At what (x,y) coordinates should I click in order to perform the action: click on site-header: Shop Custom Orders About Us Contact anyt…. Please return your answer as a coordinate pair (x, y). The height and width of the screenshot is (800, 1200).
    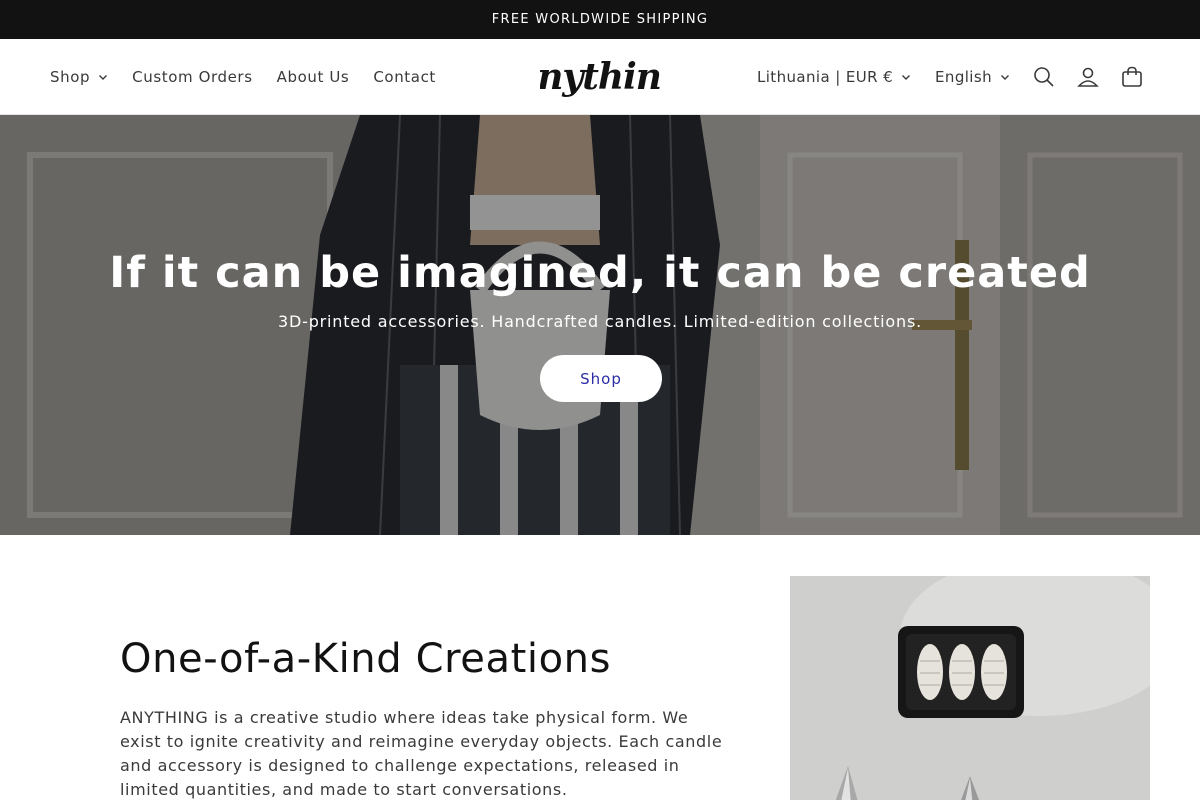
    Looking at the image, I should click on (600, 77).